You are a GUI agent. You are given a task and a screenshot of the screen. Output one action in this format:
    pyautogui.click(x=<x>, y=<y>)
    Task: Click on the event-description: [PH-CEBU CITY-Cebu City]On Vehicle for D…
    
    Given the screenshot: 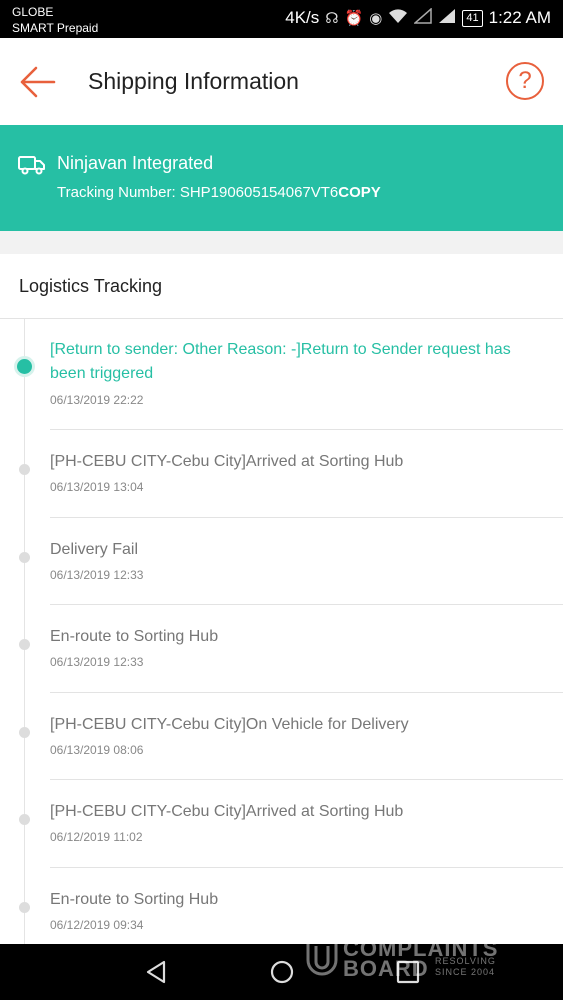 What is the action you would take?
    pyautogui.click(x=229, y=724)
    